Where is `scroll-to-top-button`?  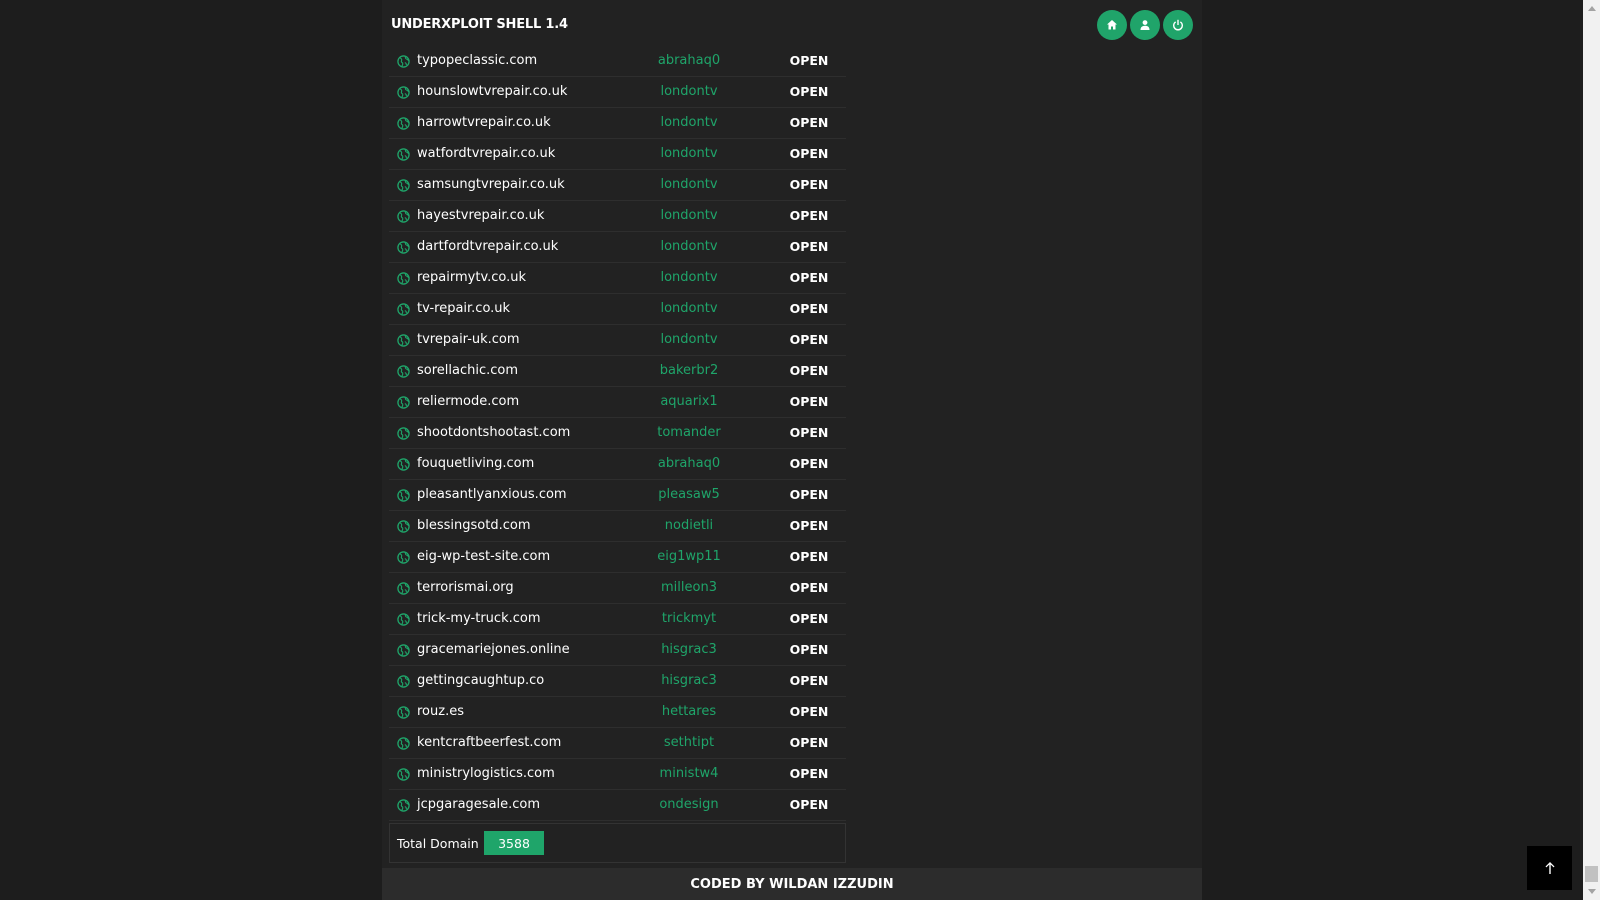
scroll-to-top-button is located at coordinates (1549, 868).